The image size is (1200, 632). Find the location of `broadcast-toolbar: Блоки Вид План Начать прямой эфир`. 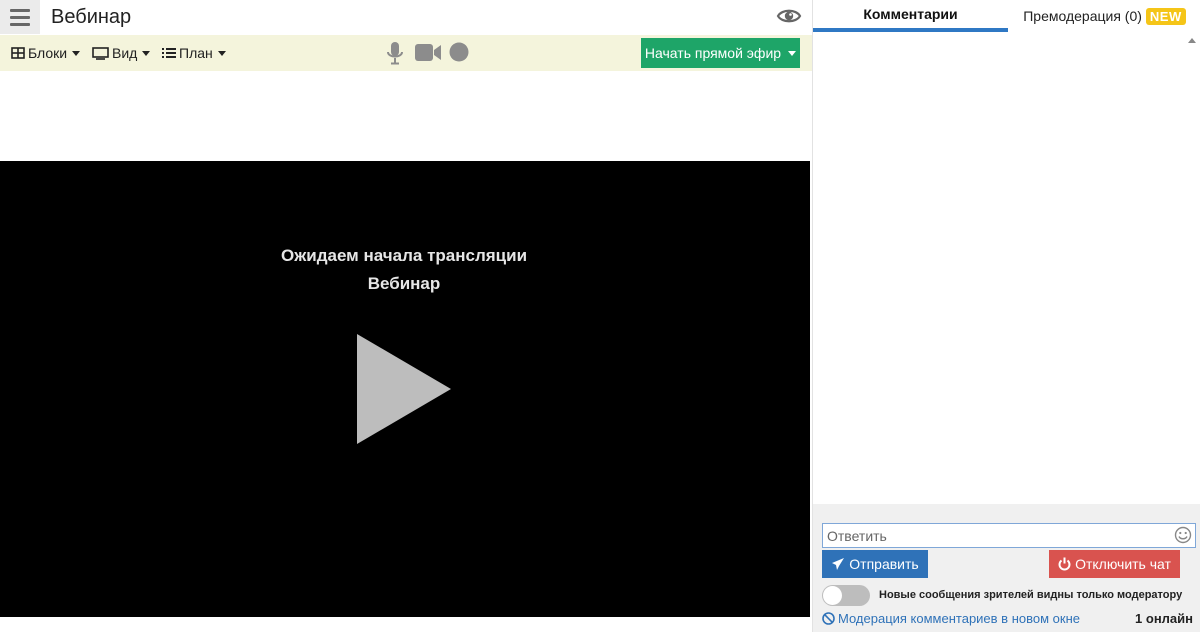

broadcast-toolbar: Блоки Вид План Начать прямой эфир is located at coordinates (406, 53).